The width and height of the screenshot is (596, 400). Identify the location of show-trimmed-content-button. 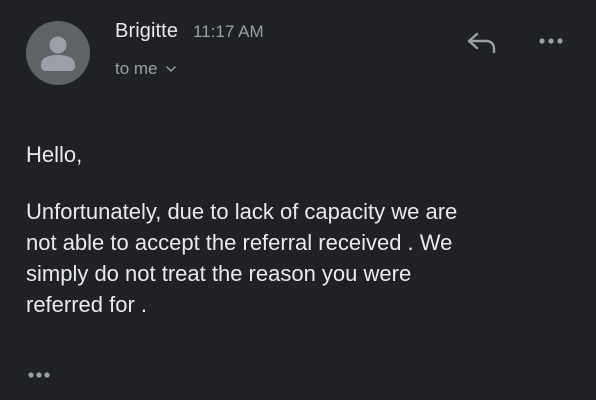
(41, 375).